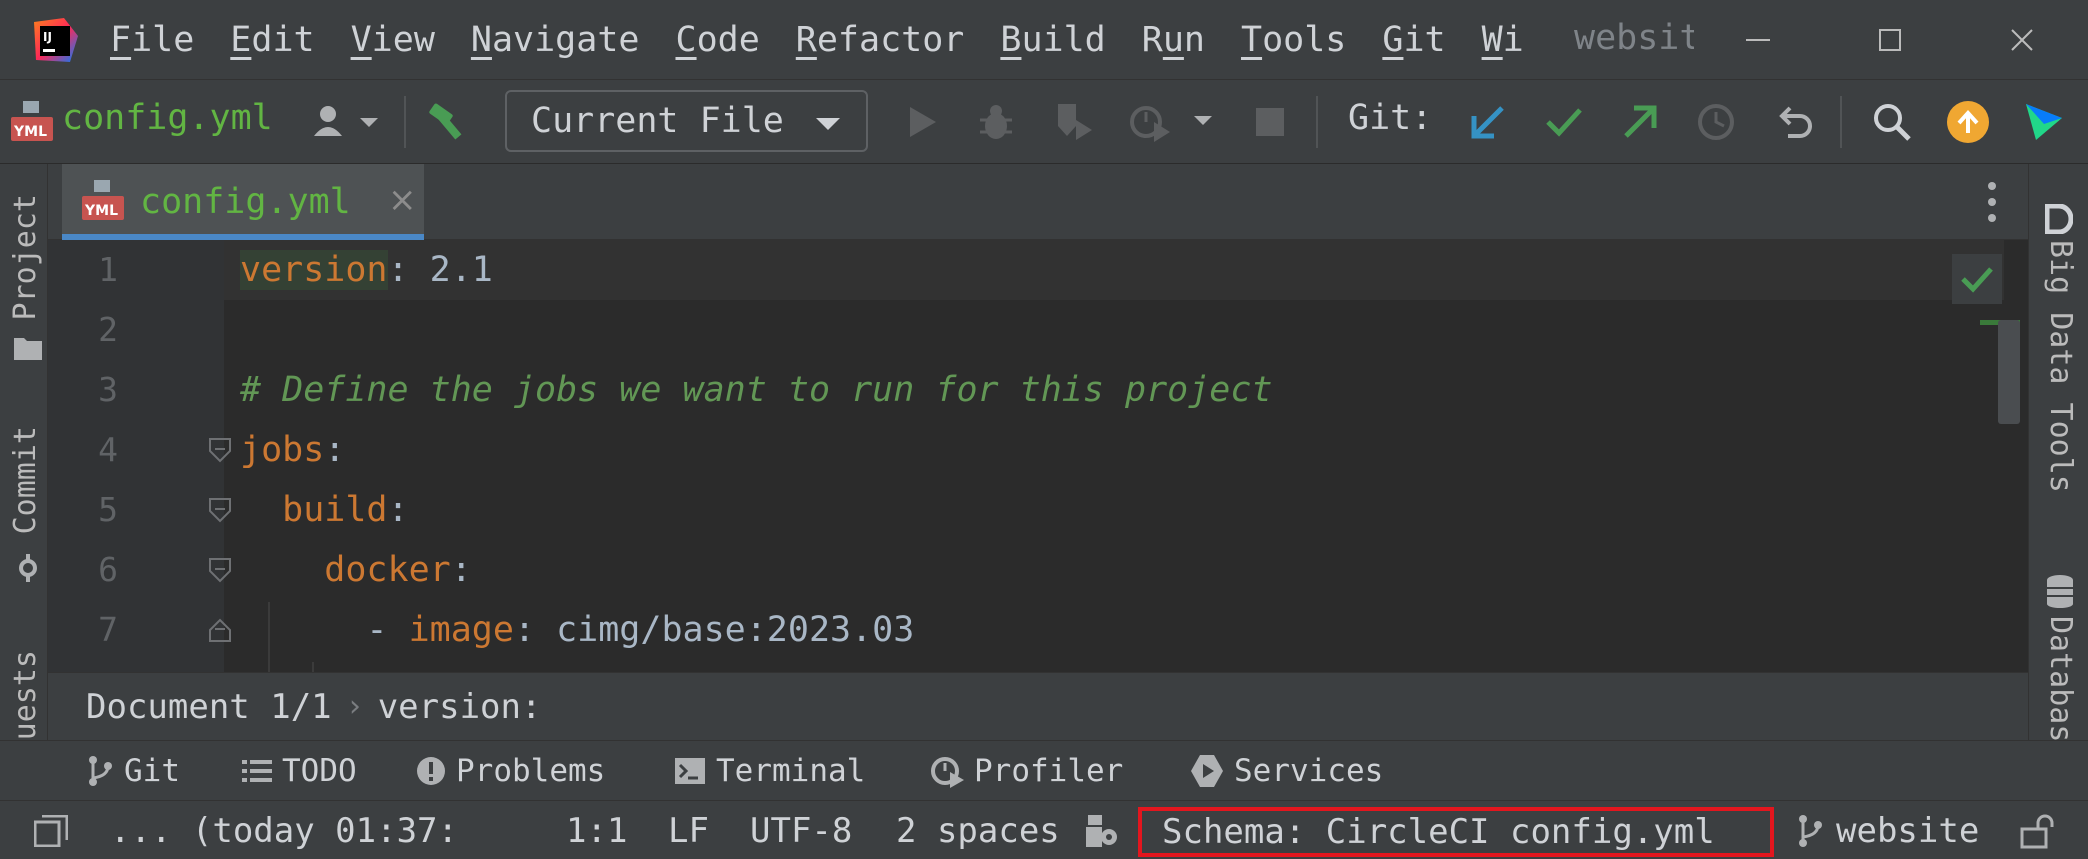 The height and width of the screenshot is (859, 2088). What do you see at coordinates (139, 456) in the screenshot?
I see `line-gutter: 1 2 3 4 5 6 7` at bounding box center [139, 456].